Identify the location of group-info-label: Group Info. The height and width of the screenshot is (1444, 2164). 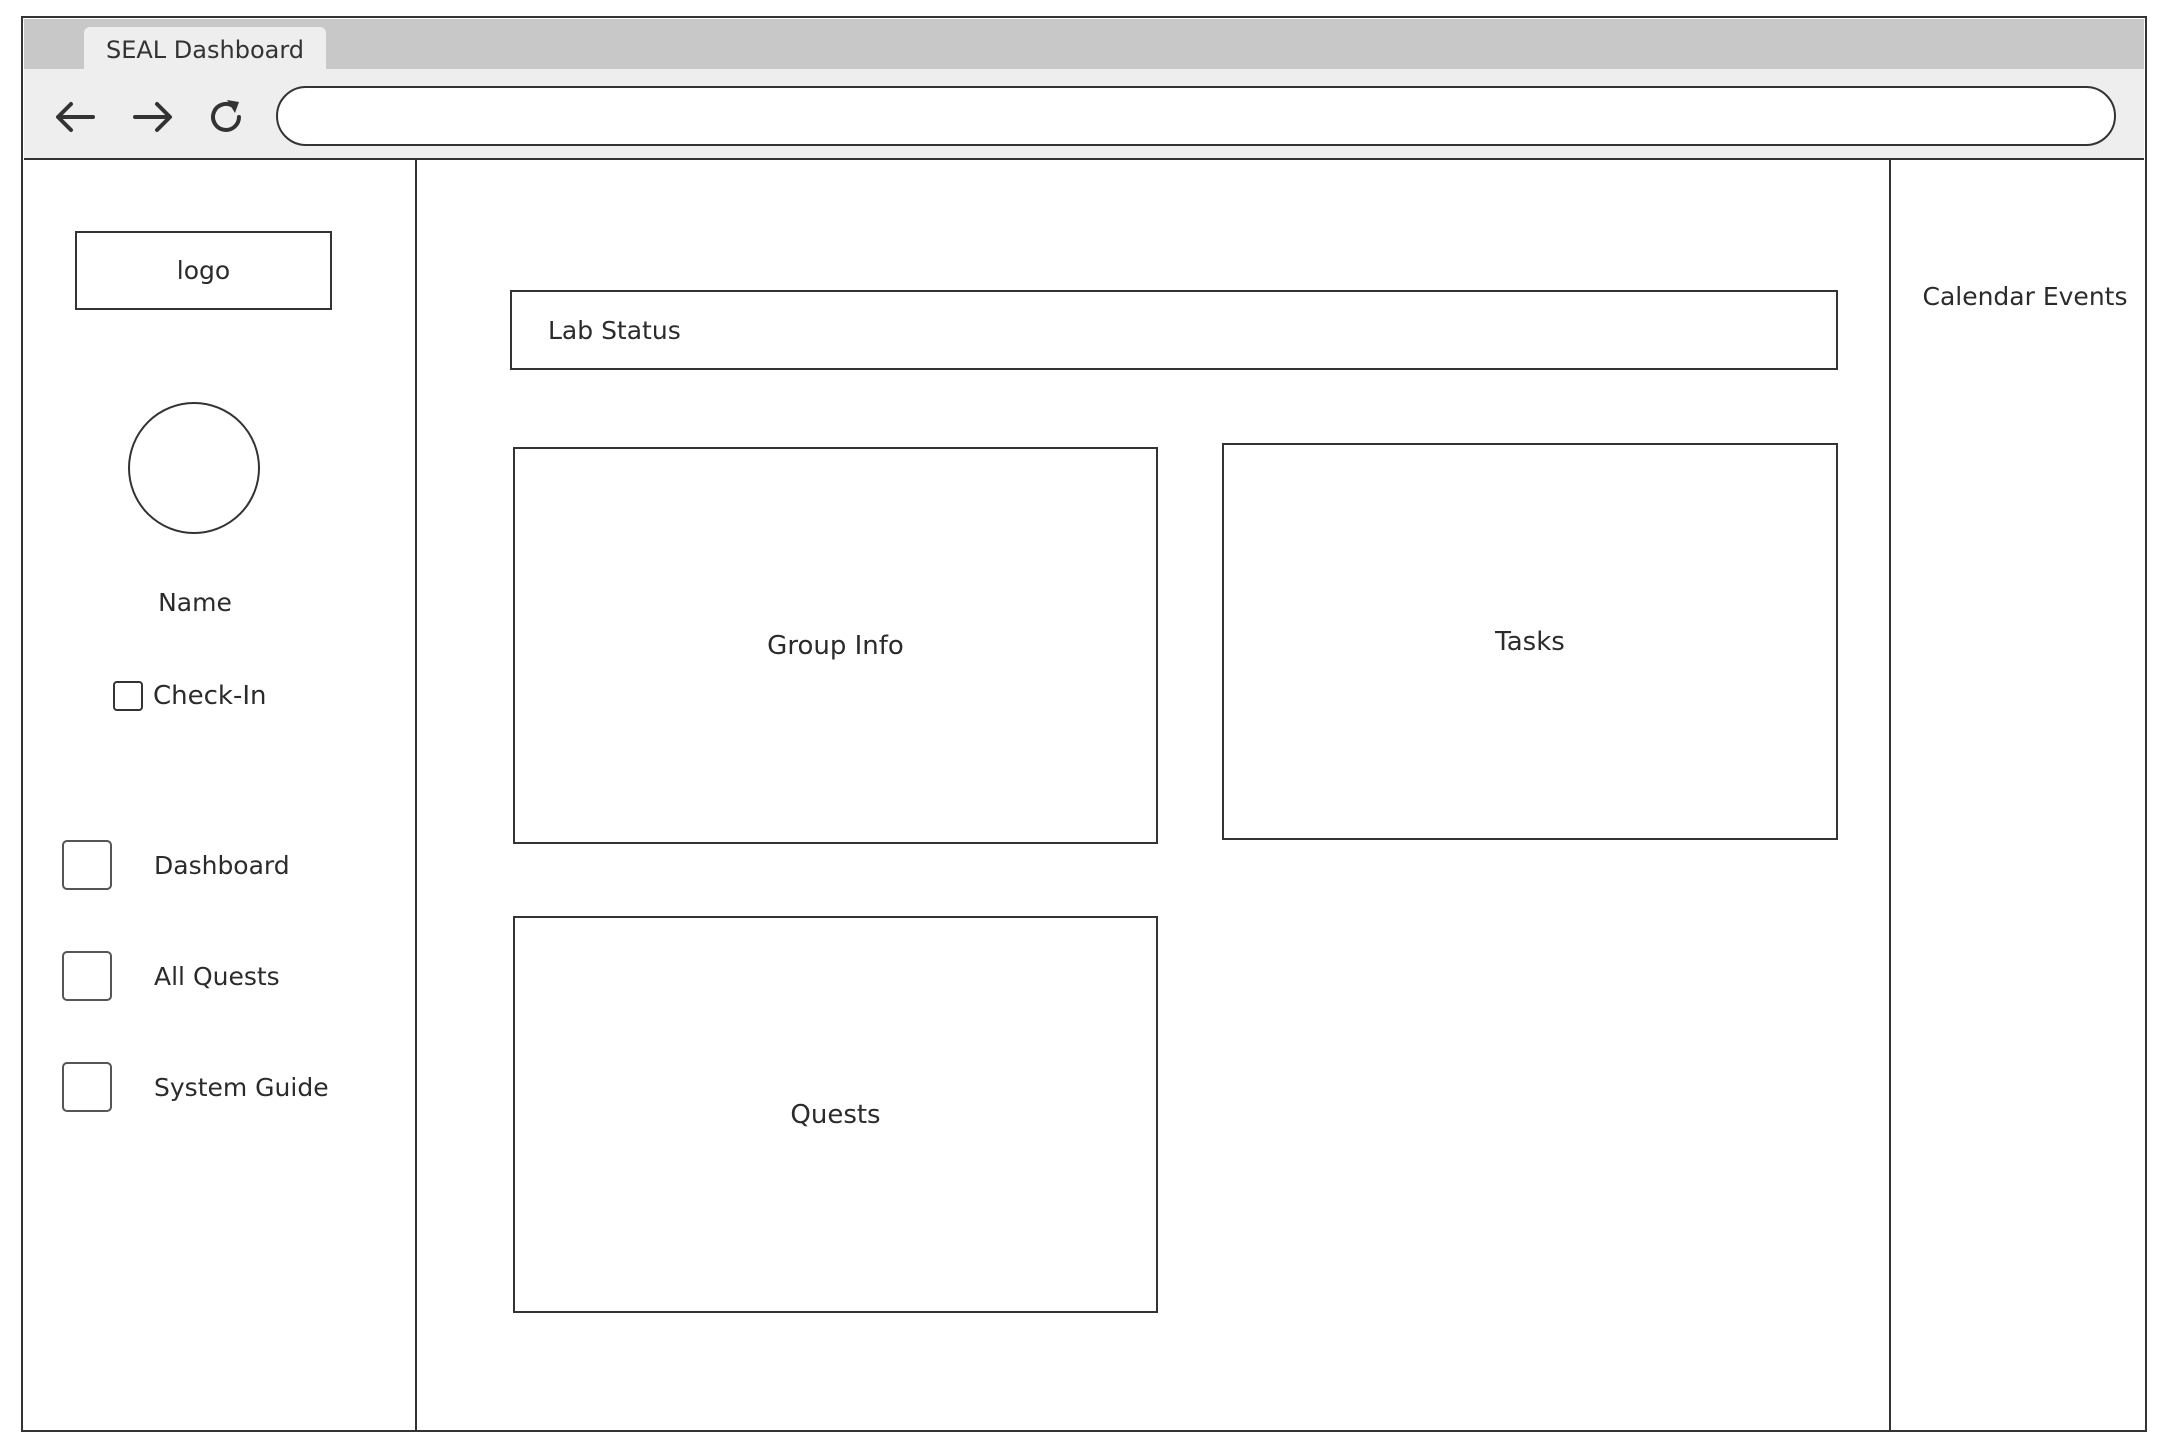
(835, 645).